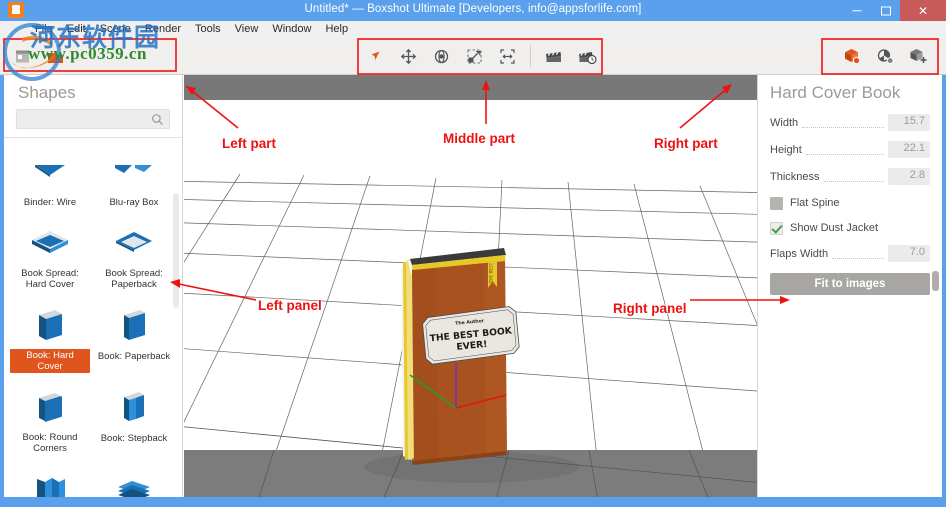 Image resolution: width=946 pixels, height=507 pixels. What do you see at coordinates (776, 228) in the screenshot?
I see `show-dust-jacket-checkbox` at bounding box center [776, 228].